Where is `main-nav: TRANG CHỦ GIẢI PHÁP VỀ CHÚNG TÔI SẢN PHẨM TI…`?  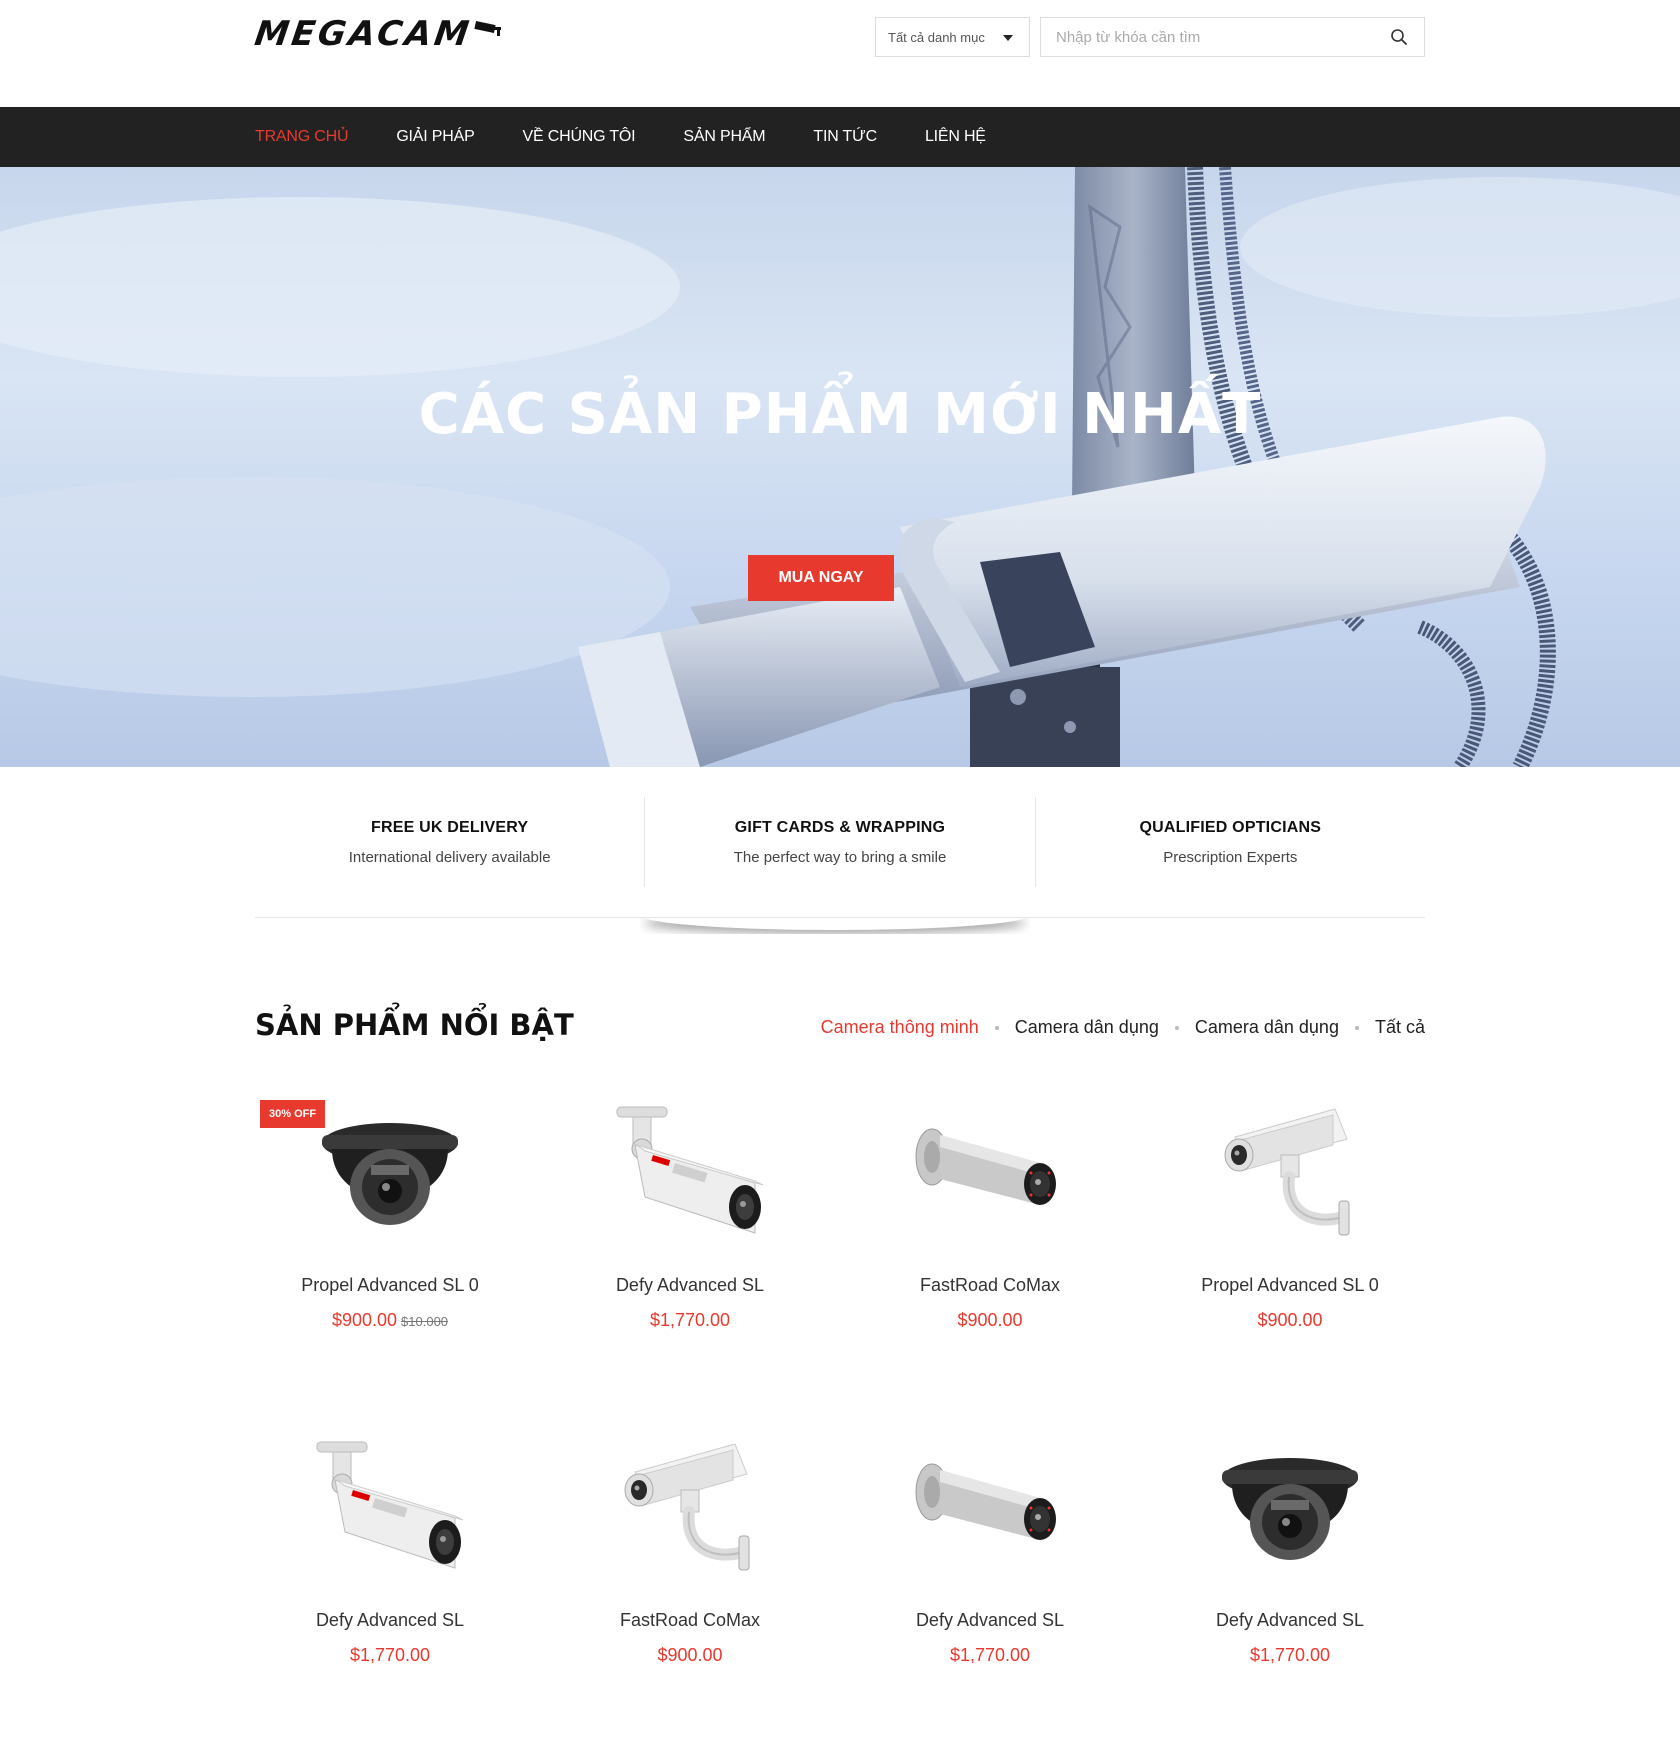
main-nav: TRANG CHỦ GIẢI PHÁP VỀ CHÚNG TÔI SẢN PHẨM TI… is located at coordinates (840, 137).